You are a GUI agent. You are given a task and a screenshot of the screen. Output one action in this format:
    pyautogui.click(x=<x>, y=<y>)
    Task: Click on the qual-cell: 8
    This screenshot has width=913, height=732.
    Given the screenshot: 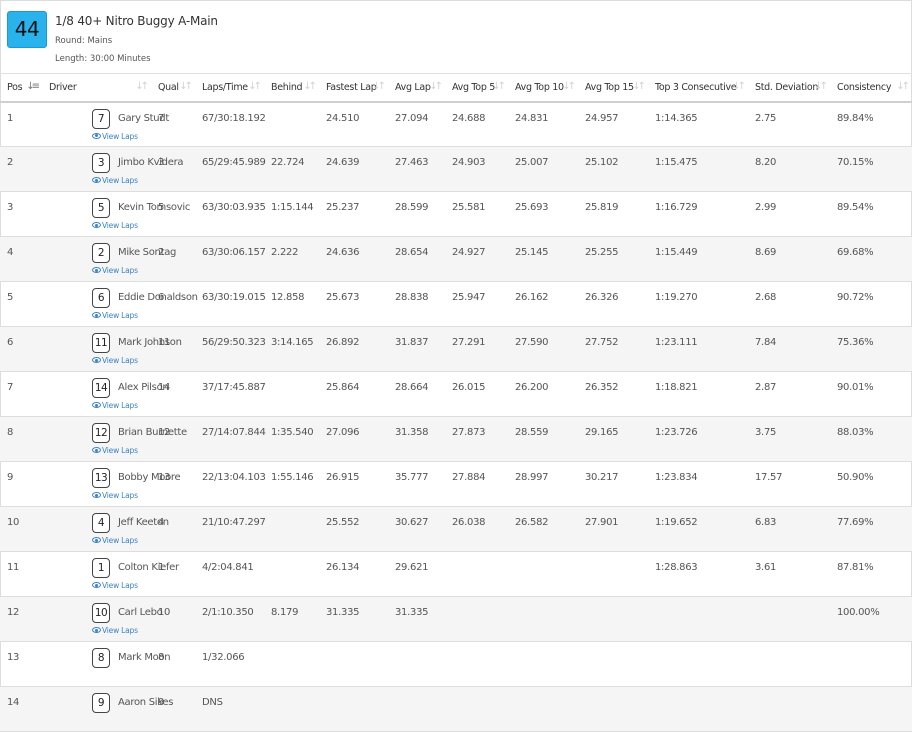 What is the action you would take?
    pyautogui.click(x=161, y=657)
    